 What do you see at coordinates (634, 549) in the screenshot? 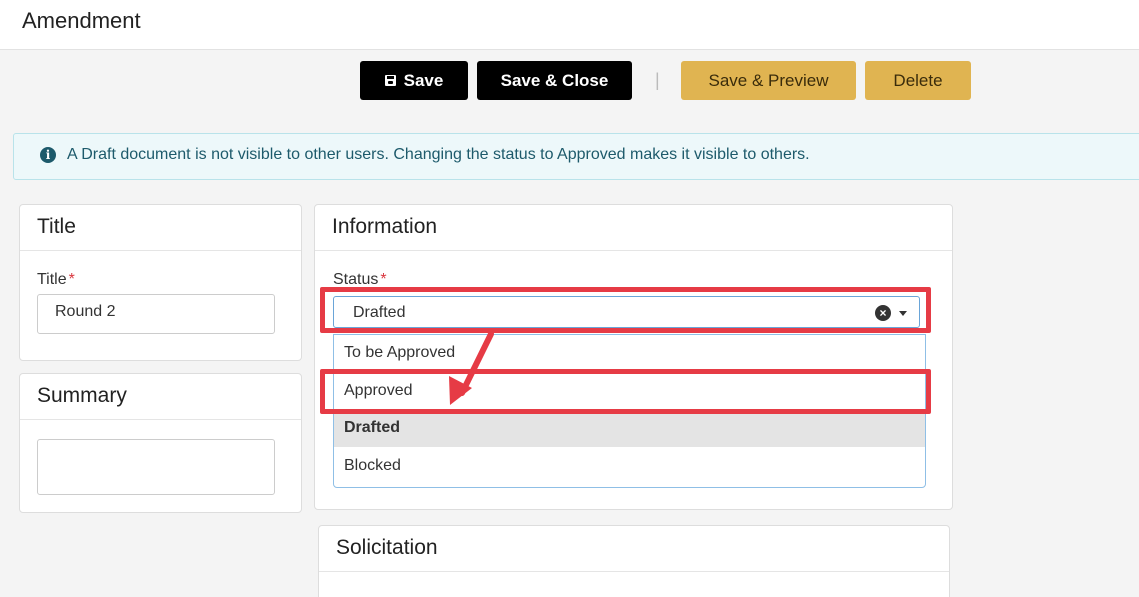
I see `solicitation-panel-heading: Solicitation` at bounding box center [634, 549].